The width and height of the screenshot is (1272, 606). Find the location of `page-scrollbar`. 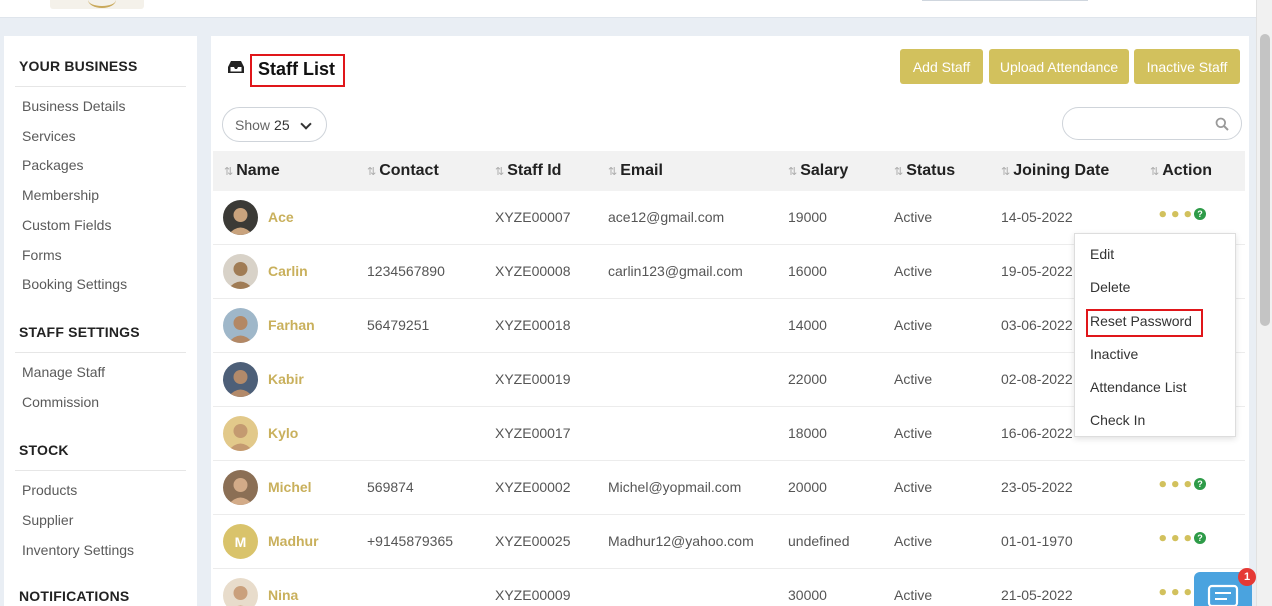

page-scrollbar is located at coordinates (1264, 303).